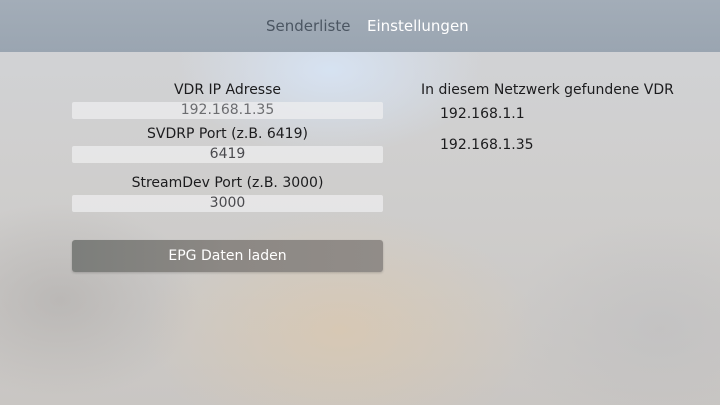 Image resolution: width=720 pixels, height=405 pixels. Describe the element at coordinates (547, 90) in the screenshot. I see `discovered-vdr-title: In diesem Netzwerk gefundene VDR` at that location.